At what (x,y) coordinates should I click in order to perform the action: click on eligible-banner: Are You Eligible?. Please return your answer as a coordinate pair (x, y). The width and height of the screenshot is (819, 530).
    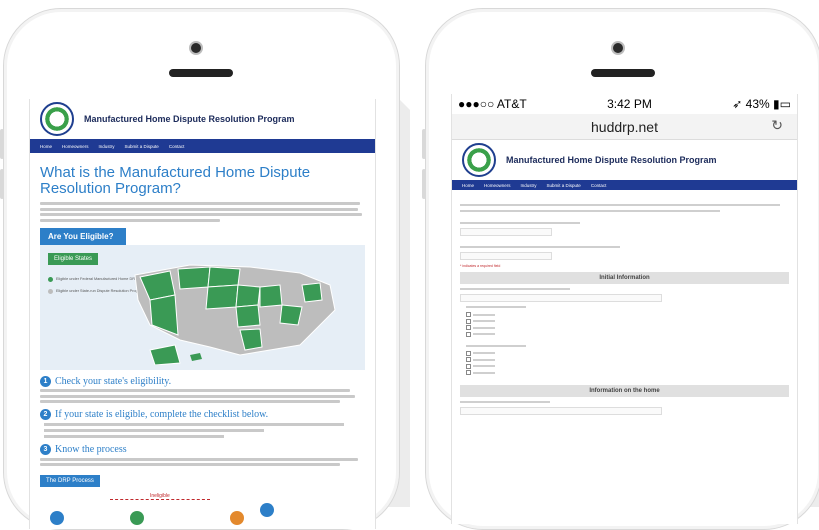
    Looking at the image, I should click on (83, 236).